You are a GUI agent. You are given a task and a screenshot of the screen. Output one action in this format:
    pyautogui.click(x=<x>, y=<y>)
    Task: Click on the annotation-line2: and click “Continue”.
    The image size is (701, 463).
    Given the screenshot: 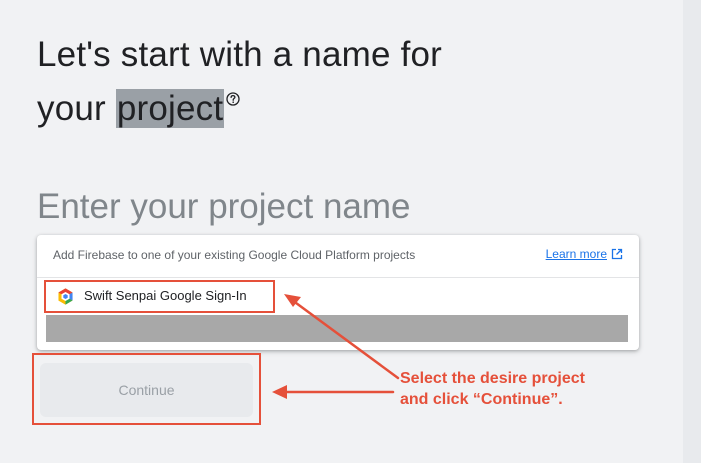 What is the action you would take?
    pyautogui.click(x=481, y=399)
    